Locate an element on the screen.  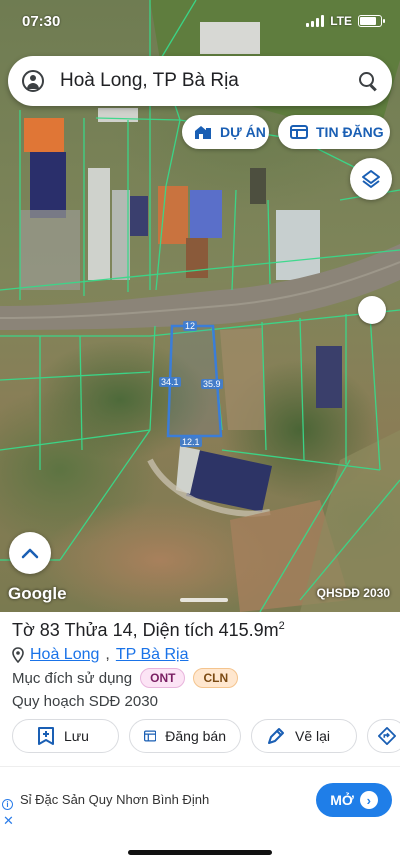
city-link: TP Bà Rịa is located at coordinates (152, 655).